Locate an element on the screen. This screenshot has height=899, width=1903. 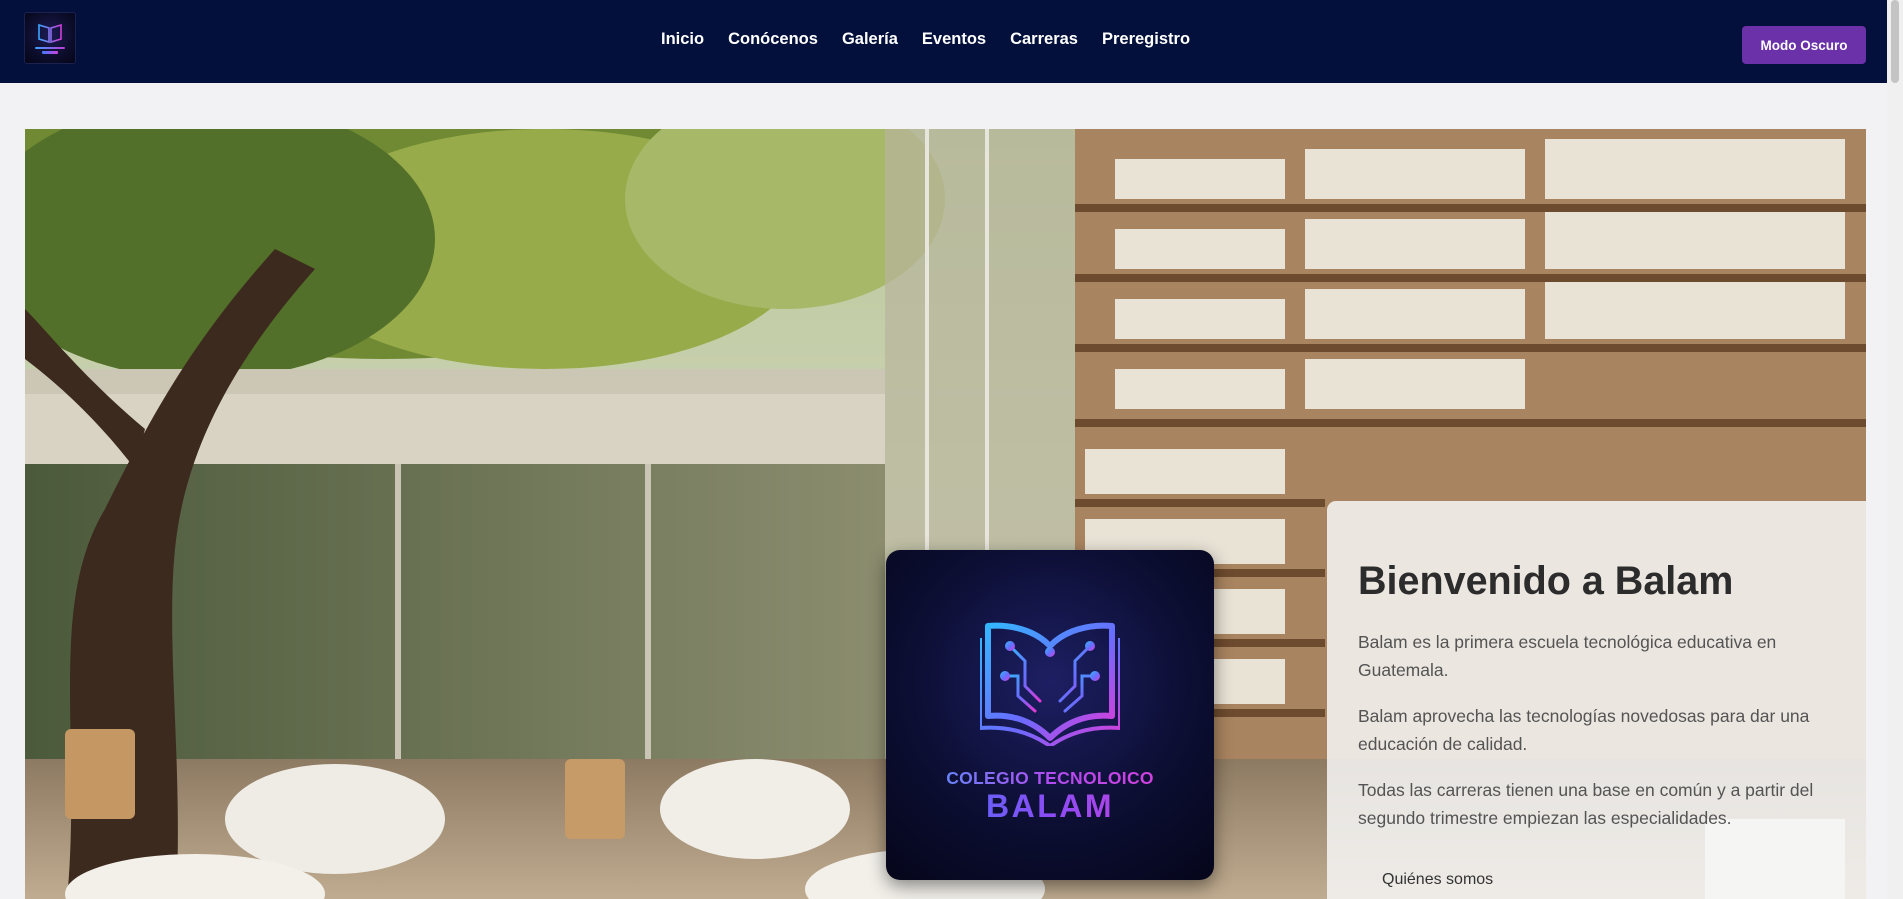
nav-link-carreras: Carreras is located at coordinates (1044, 39).